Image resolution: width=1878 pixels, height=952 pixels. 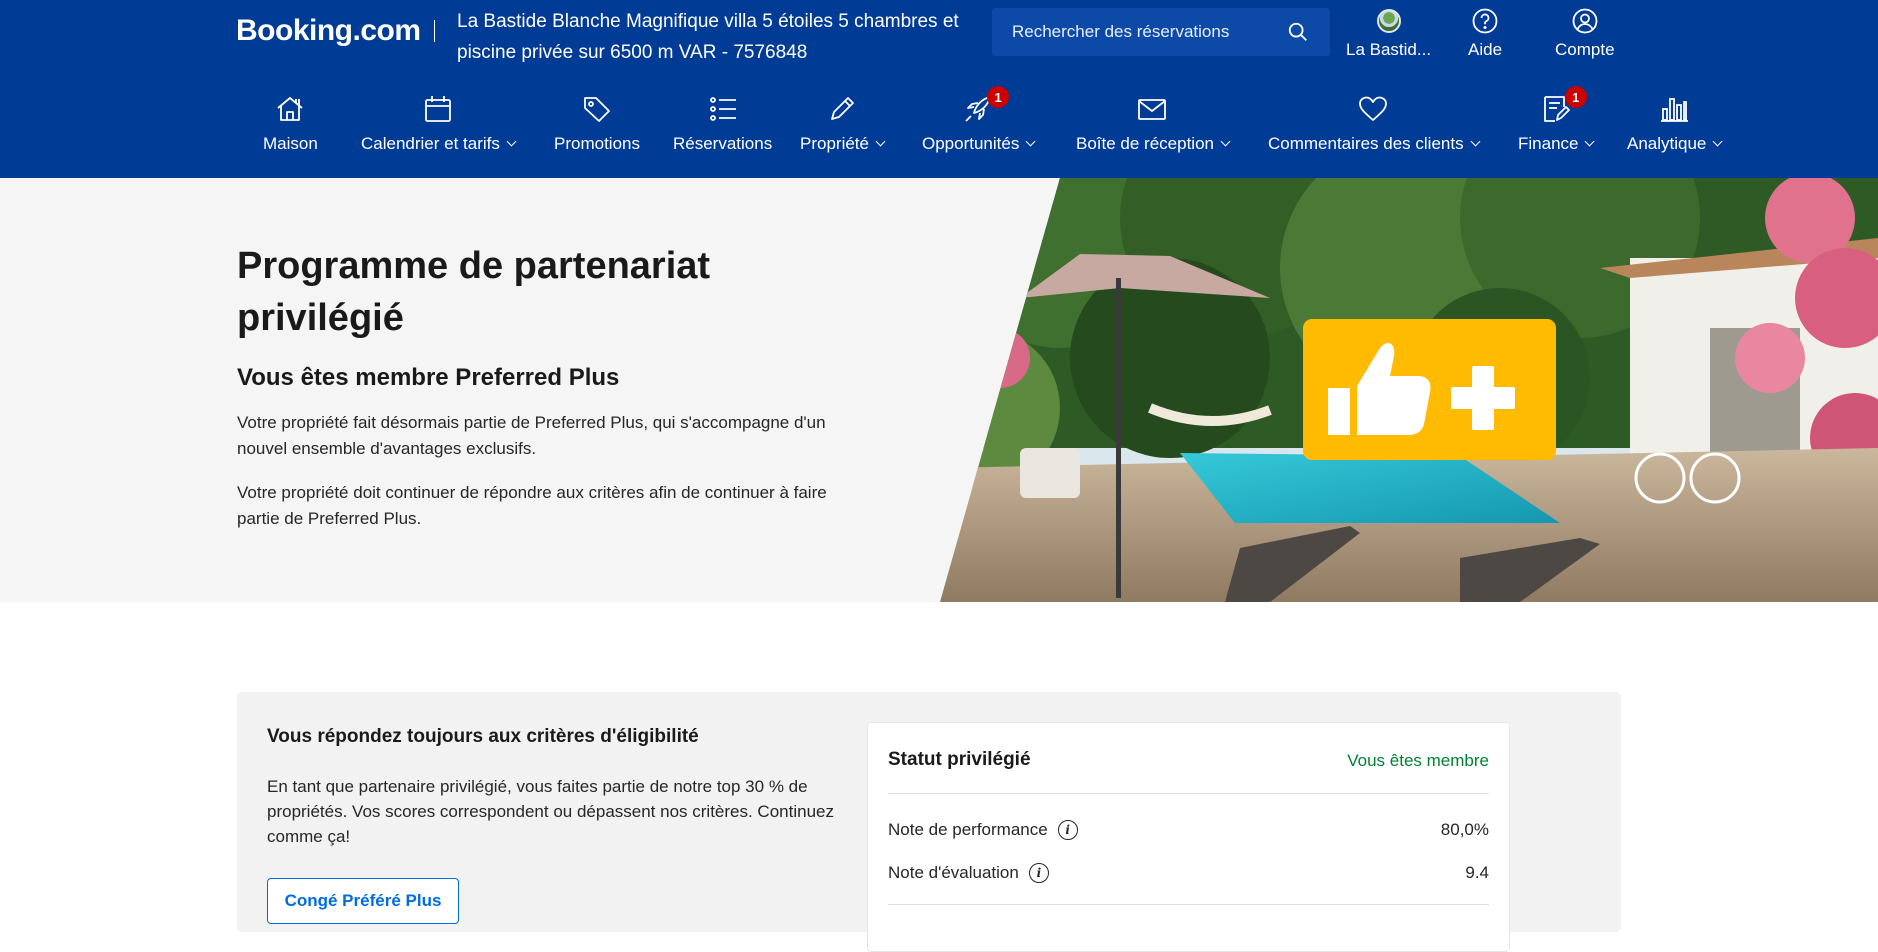 I want to click on status-title: Statut privilégié, so click(x=959, y=759).